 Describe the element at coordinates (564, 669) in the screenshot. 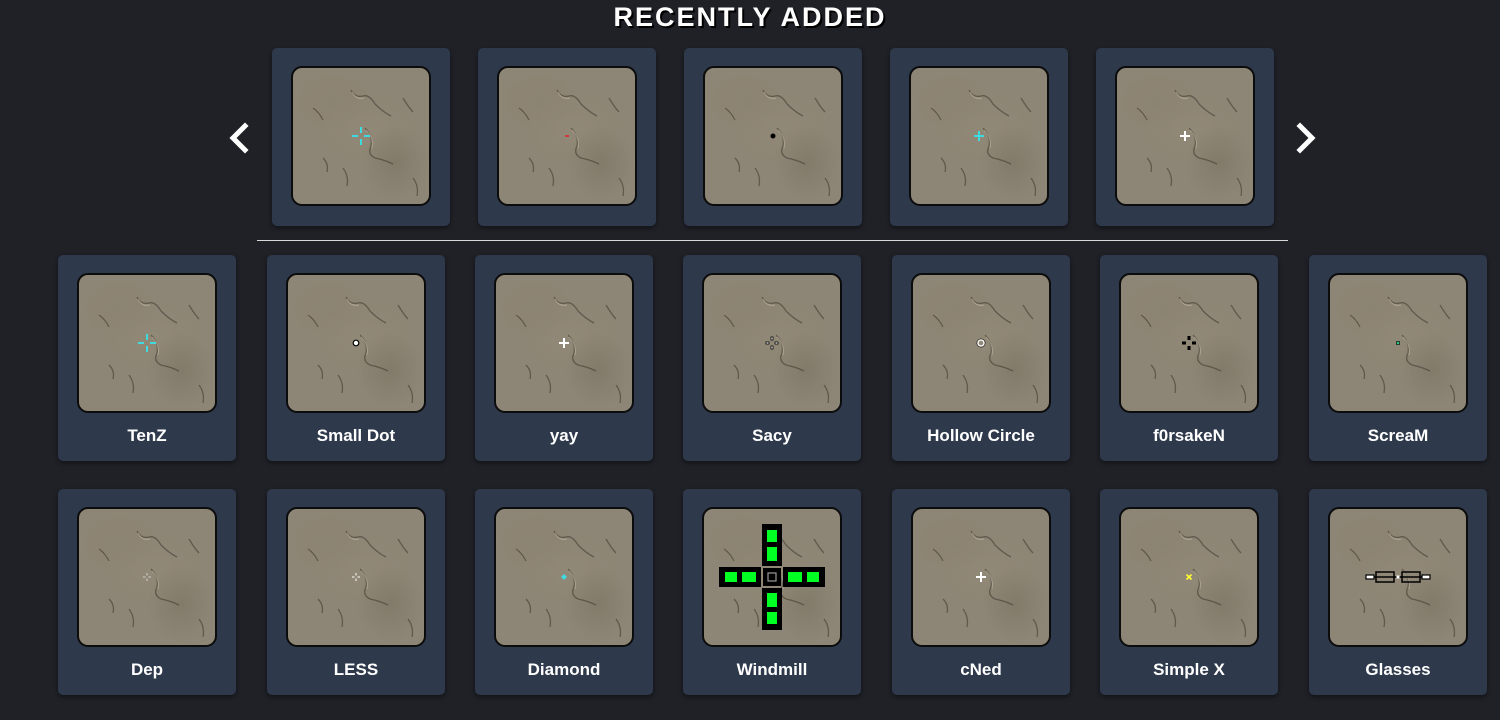

I see `crosshair-name: Diamond` at that location.